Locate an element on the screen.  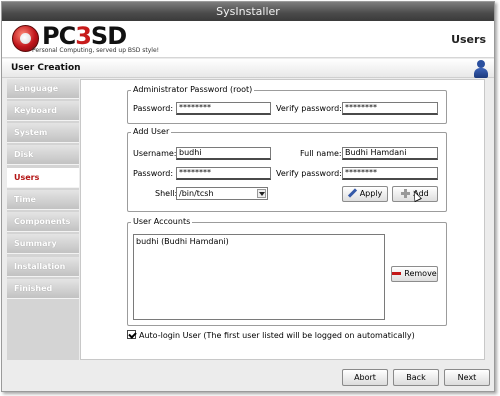
admin-verify-field: ******** is located at coordinates (390, 108).